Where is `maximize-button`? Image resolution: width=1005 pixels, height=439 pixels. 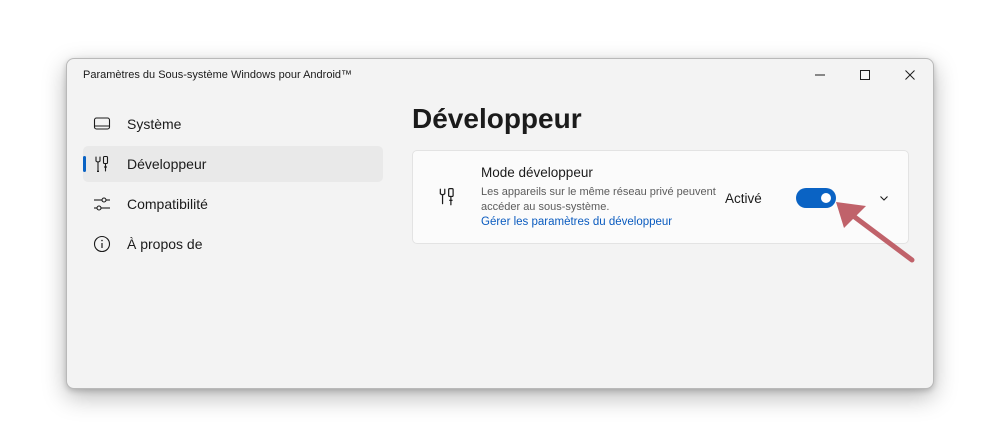 maximize-button is located at coordinates (865, 75).